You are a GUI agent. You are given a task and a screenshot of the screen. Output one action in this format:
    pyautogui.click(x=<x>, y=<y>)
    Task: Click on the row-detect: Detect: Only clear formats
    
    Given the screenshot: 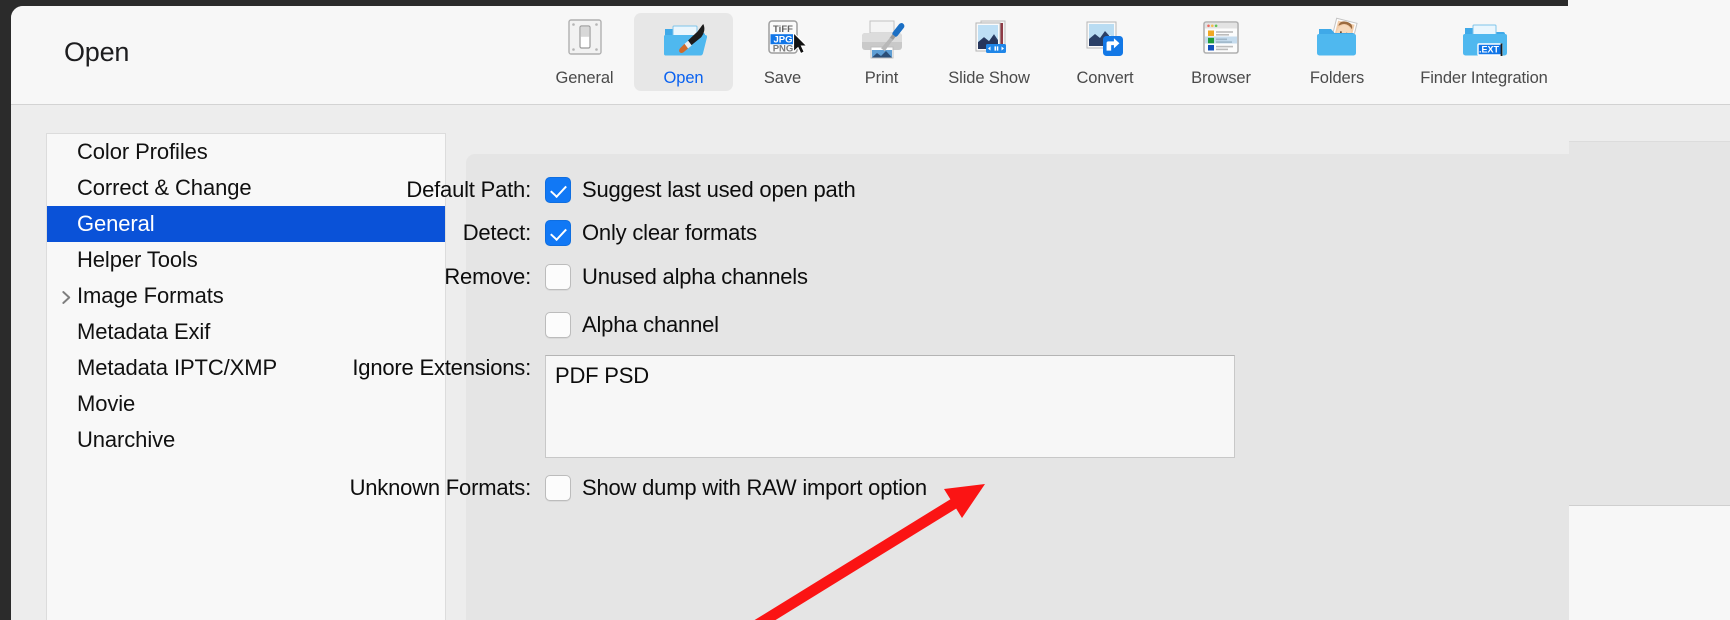 What is the action you would take?
    pyautogui.click(x=429, y=233)
    